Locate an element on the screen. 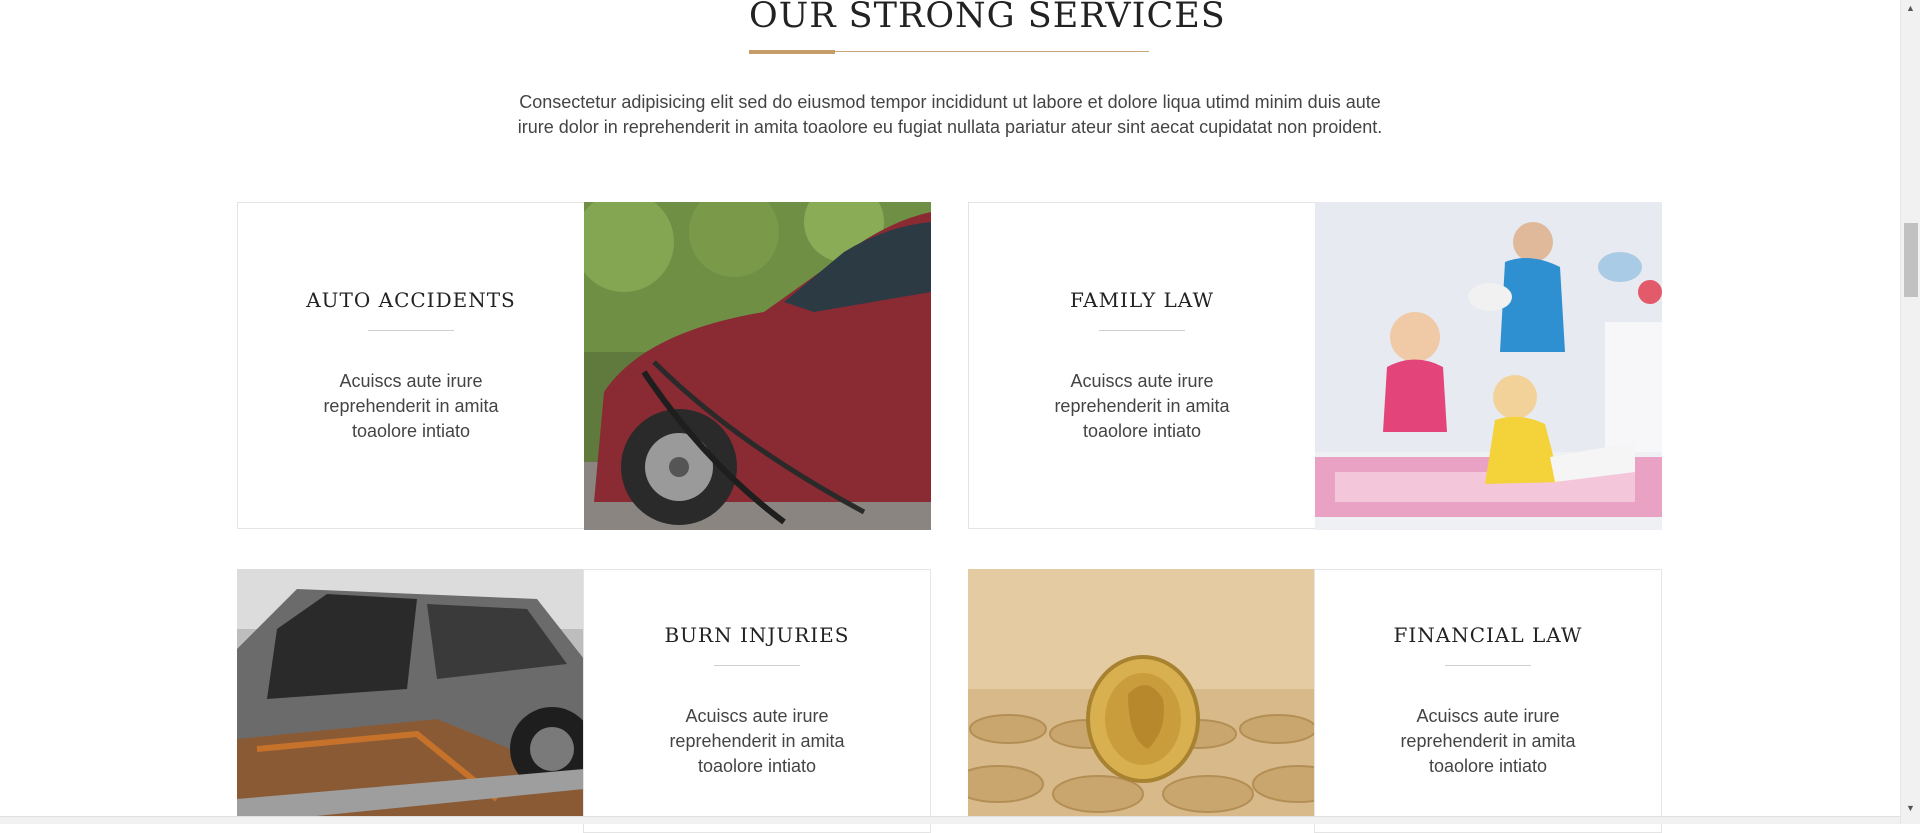 This screenshot has height=833, width=1920. vertical-scrollbar: ▲ ▼ is located at coordinates (1910, 412).